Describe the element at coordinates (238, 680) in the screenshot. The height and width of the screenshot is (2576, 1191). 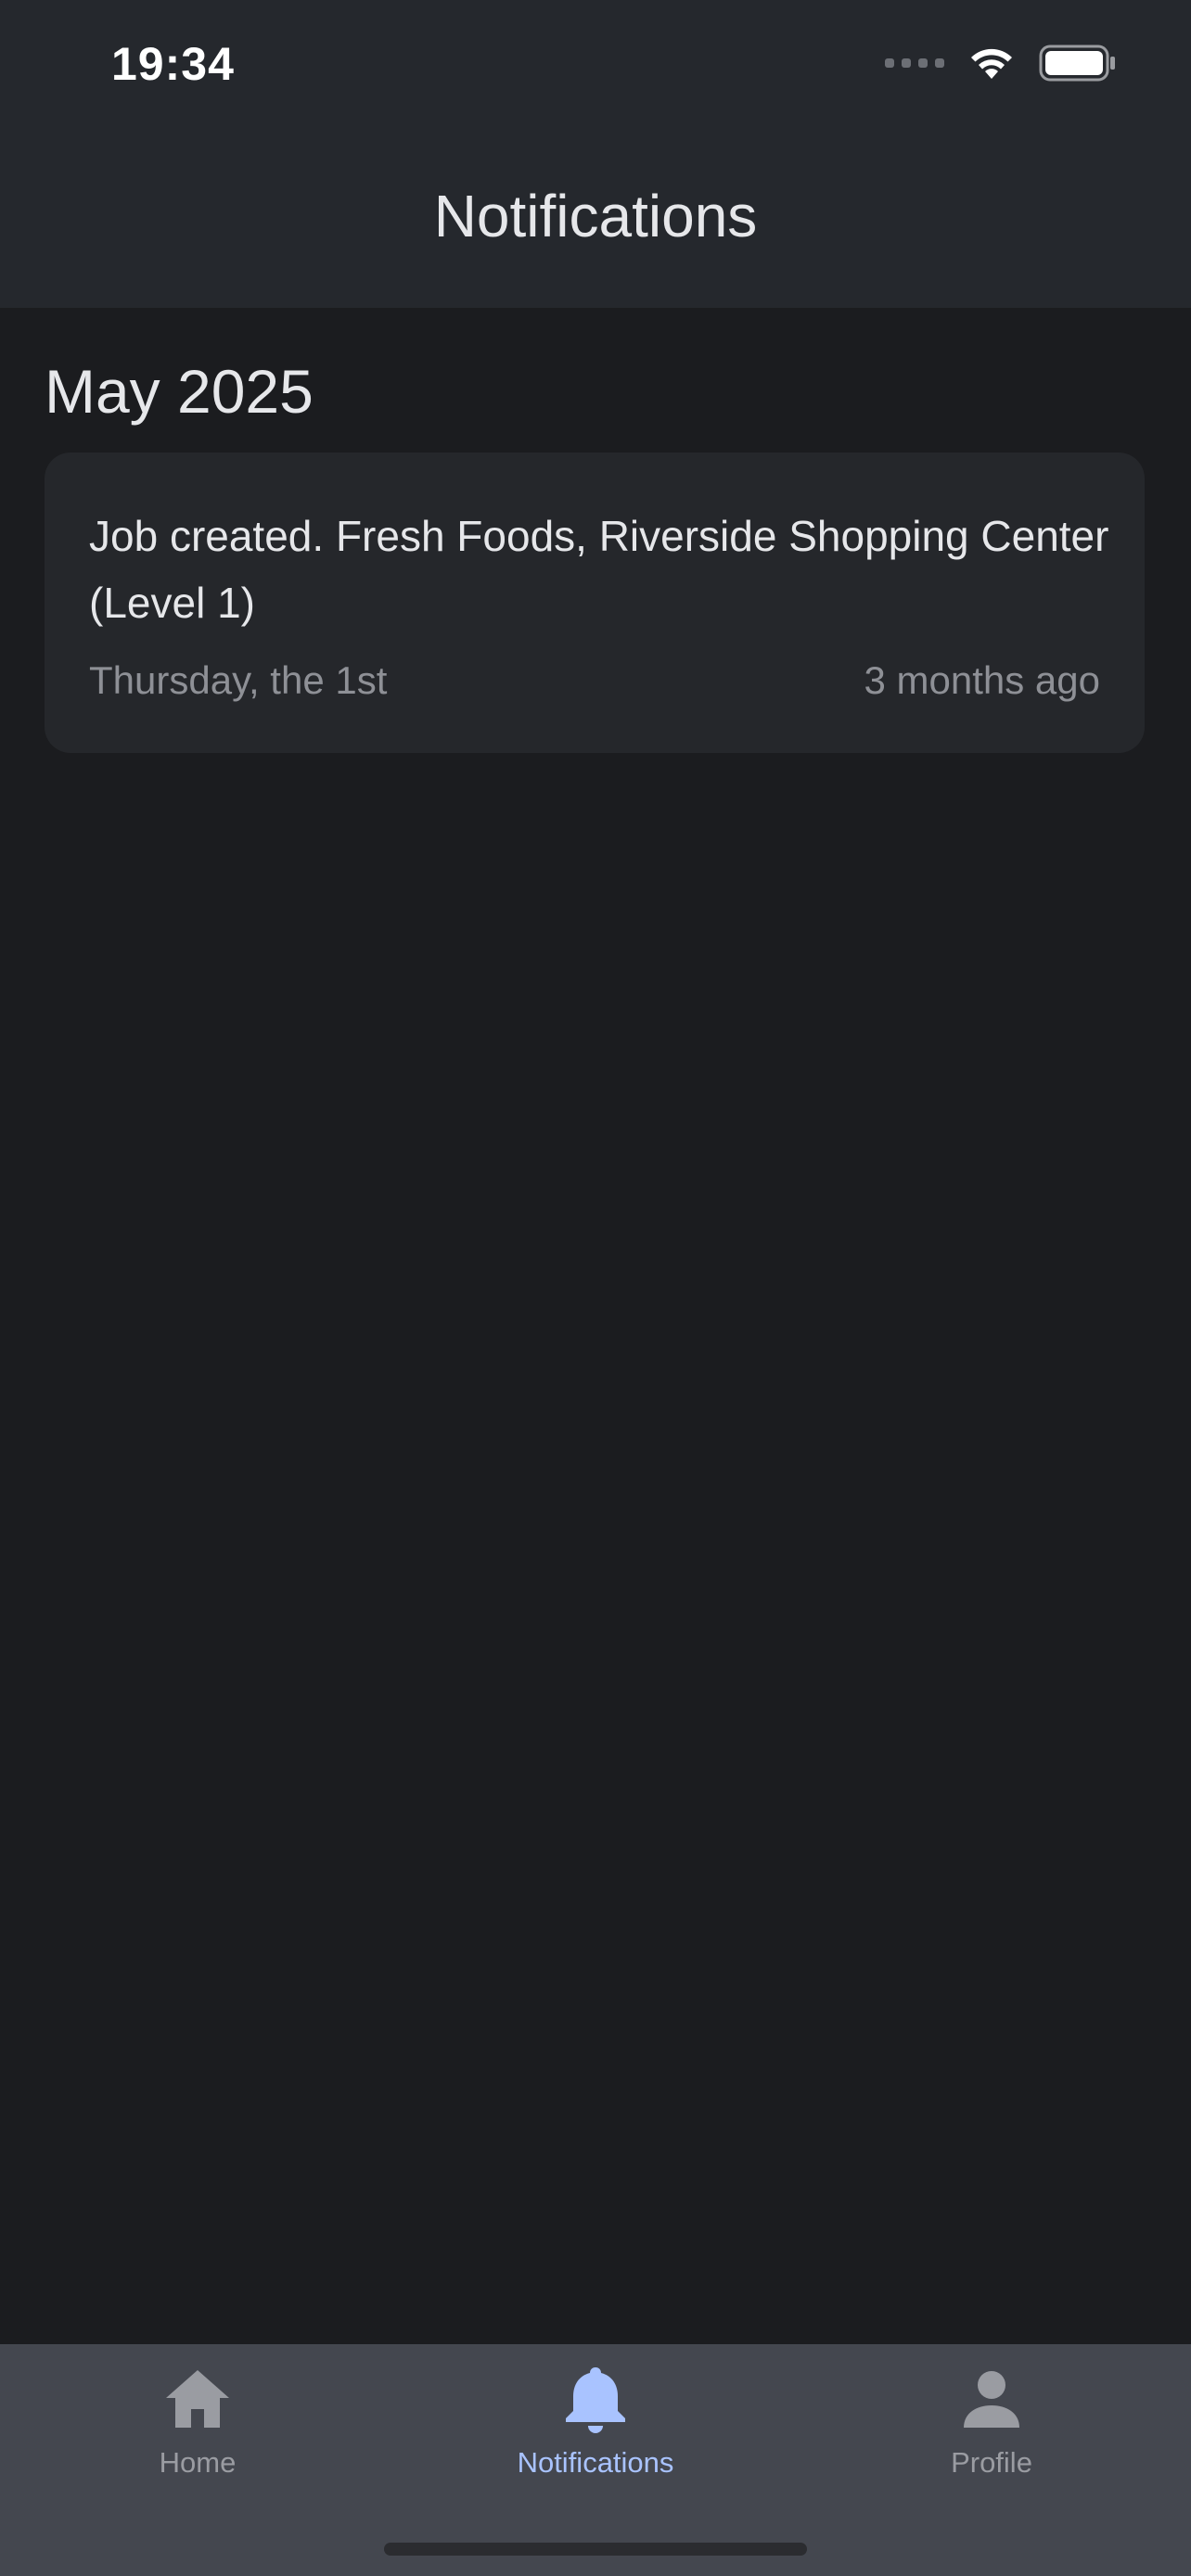
I see `notification-date: Thursday, the 1st` at that location.